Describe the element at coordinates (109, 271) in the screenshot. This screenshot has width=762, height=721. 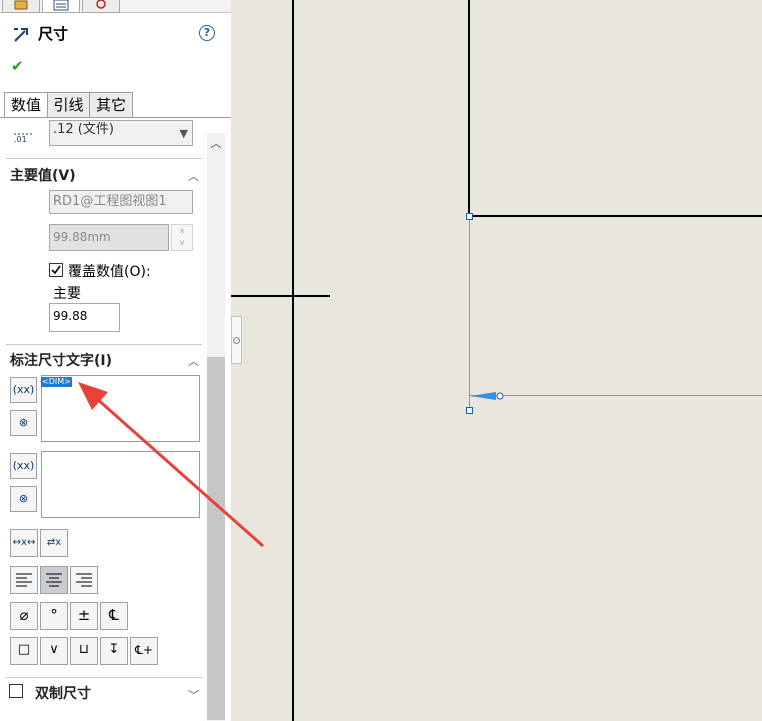
I see `override-value-label: 覆盖数值(O):` at that location.